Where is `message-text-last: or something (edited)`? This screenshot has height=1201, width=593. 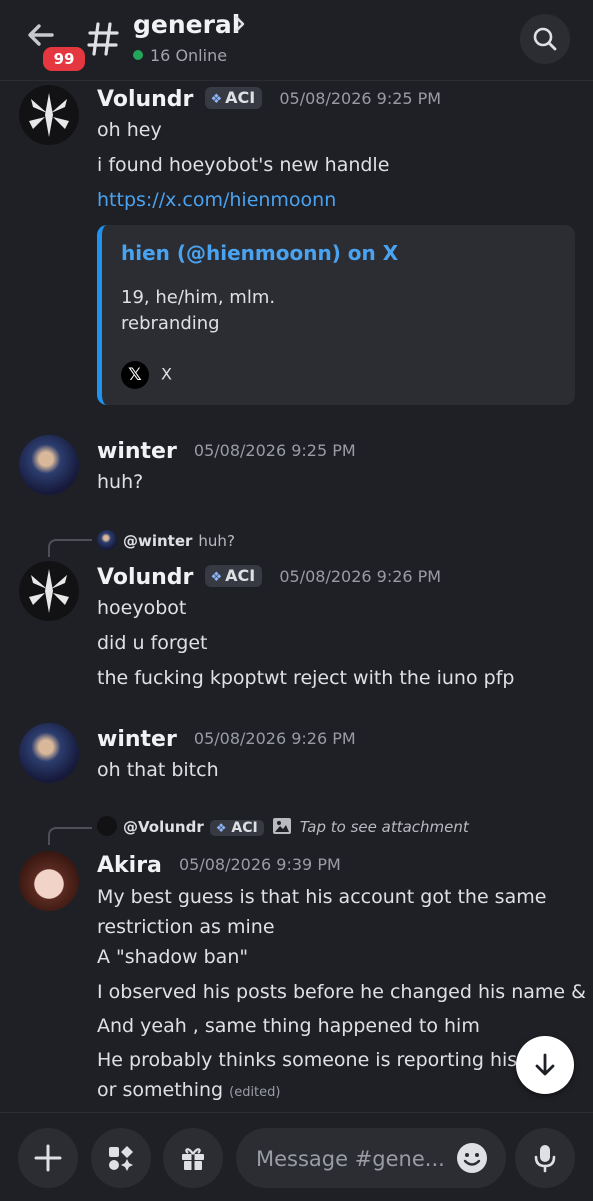 message-text-last: or something (edited) is located at coordinates (188, 1090).